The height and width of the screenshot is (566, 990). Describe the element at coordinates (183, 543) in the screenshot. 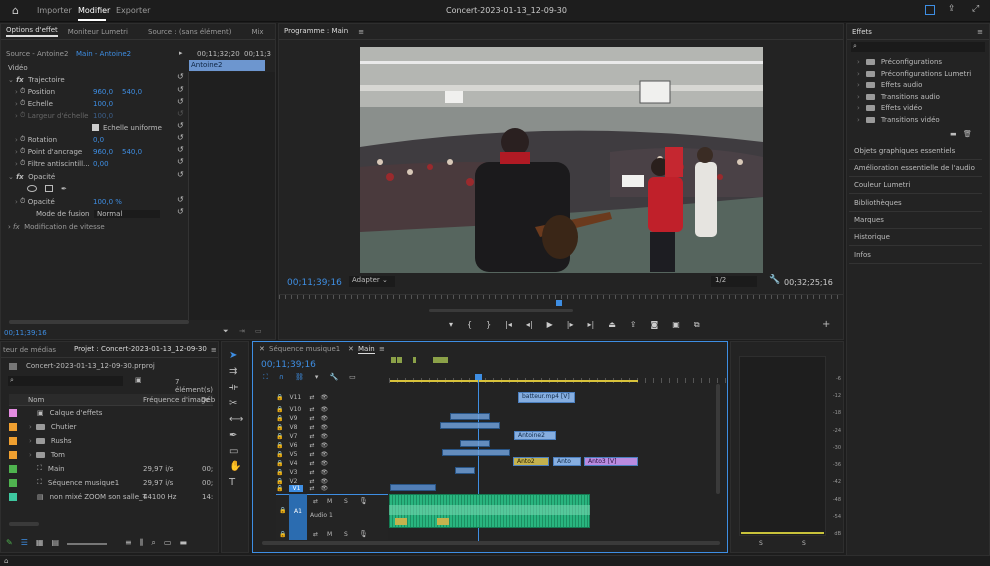

I see `new-item-icon: ▬` at that location.